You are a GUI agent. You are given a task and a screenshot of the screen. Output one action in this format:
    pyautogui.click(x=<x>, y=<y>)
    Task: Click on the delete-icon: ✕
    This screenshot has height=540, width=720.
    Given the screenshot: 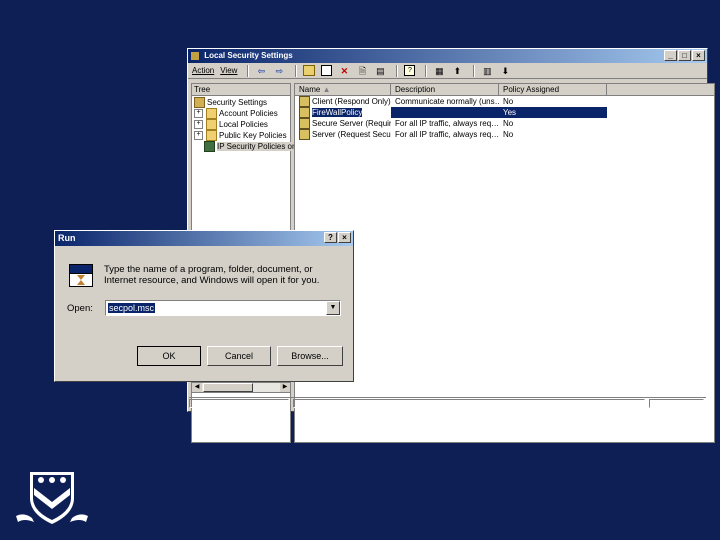 What is the action you would take?
    pyautogui.click(x=344, y=71)
    